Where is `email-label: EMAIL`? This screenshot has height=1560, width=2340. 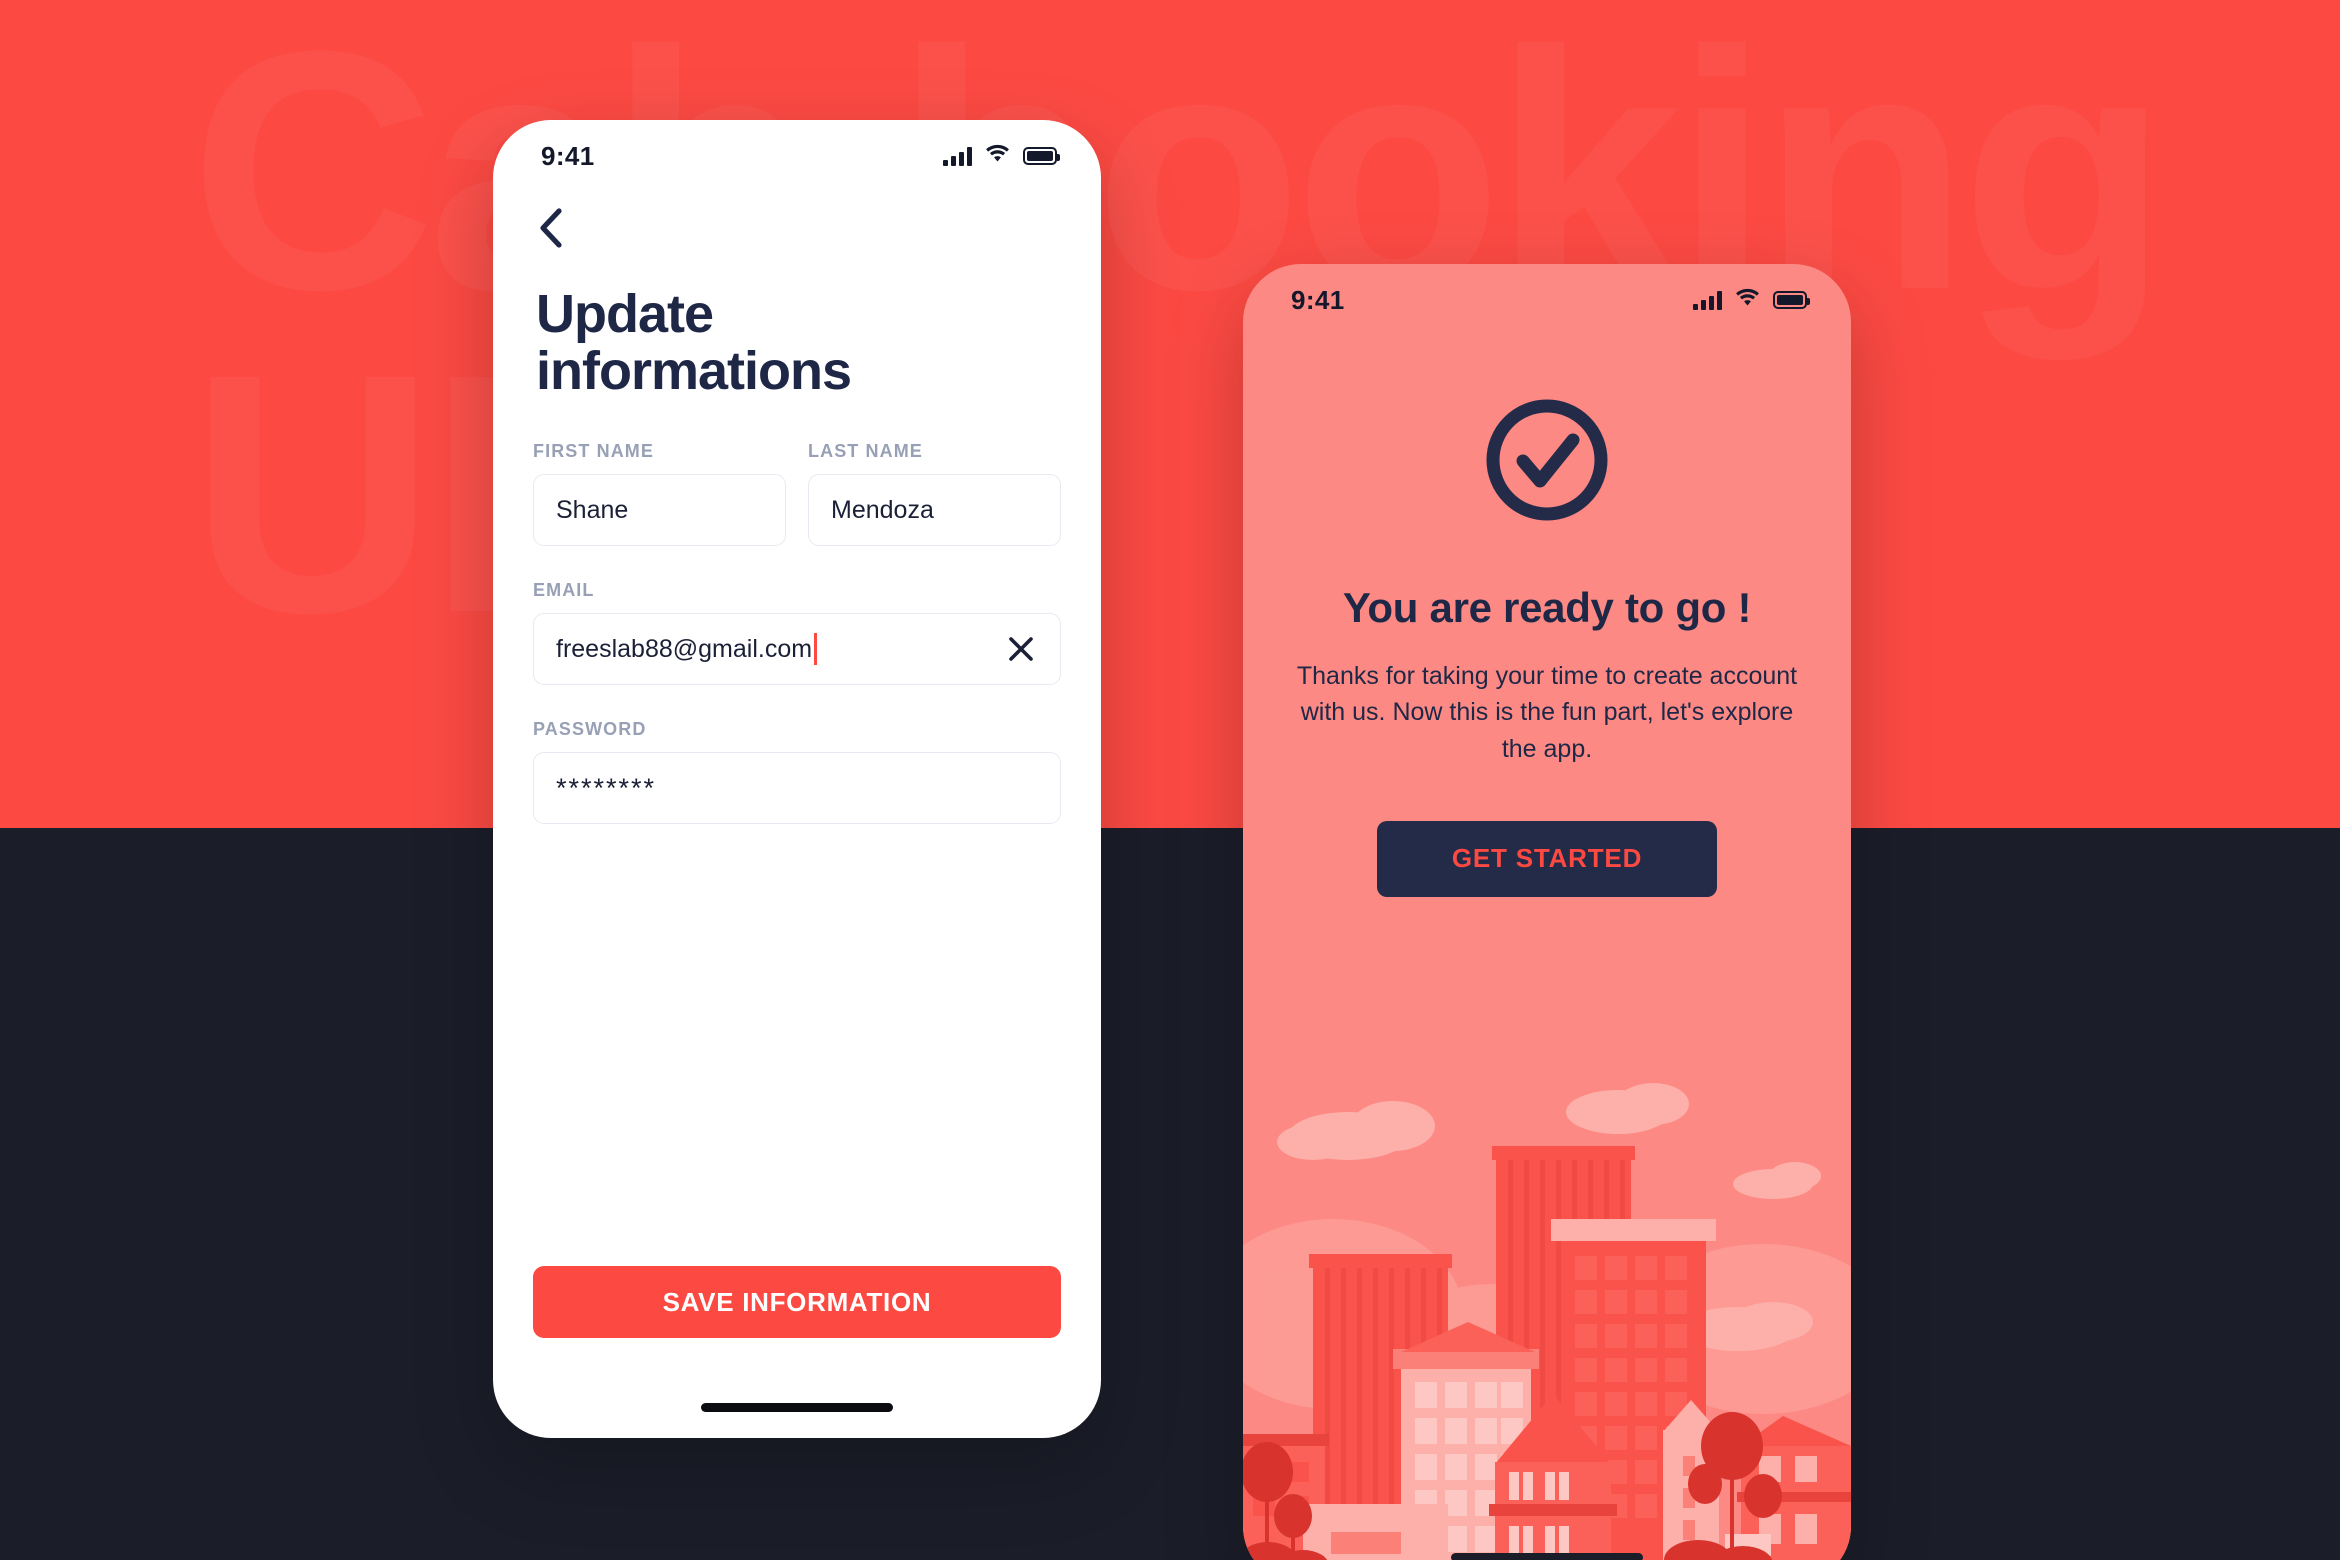 email-label: EMAIL is located at coordinates (564, 590).